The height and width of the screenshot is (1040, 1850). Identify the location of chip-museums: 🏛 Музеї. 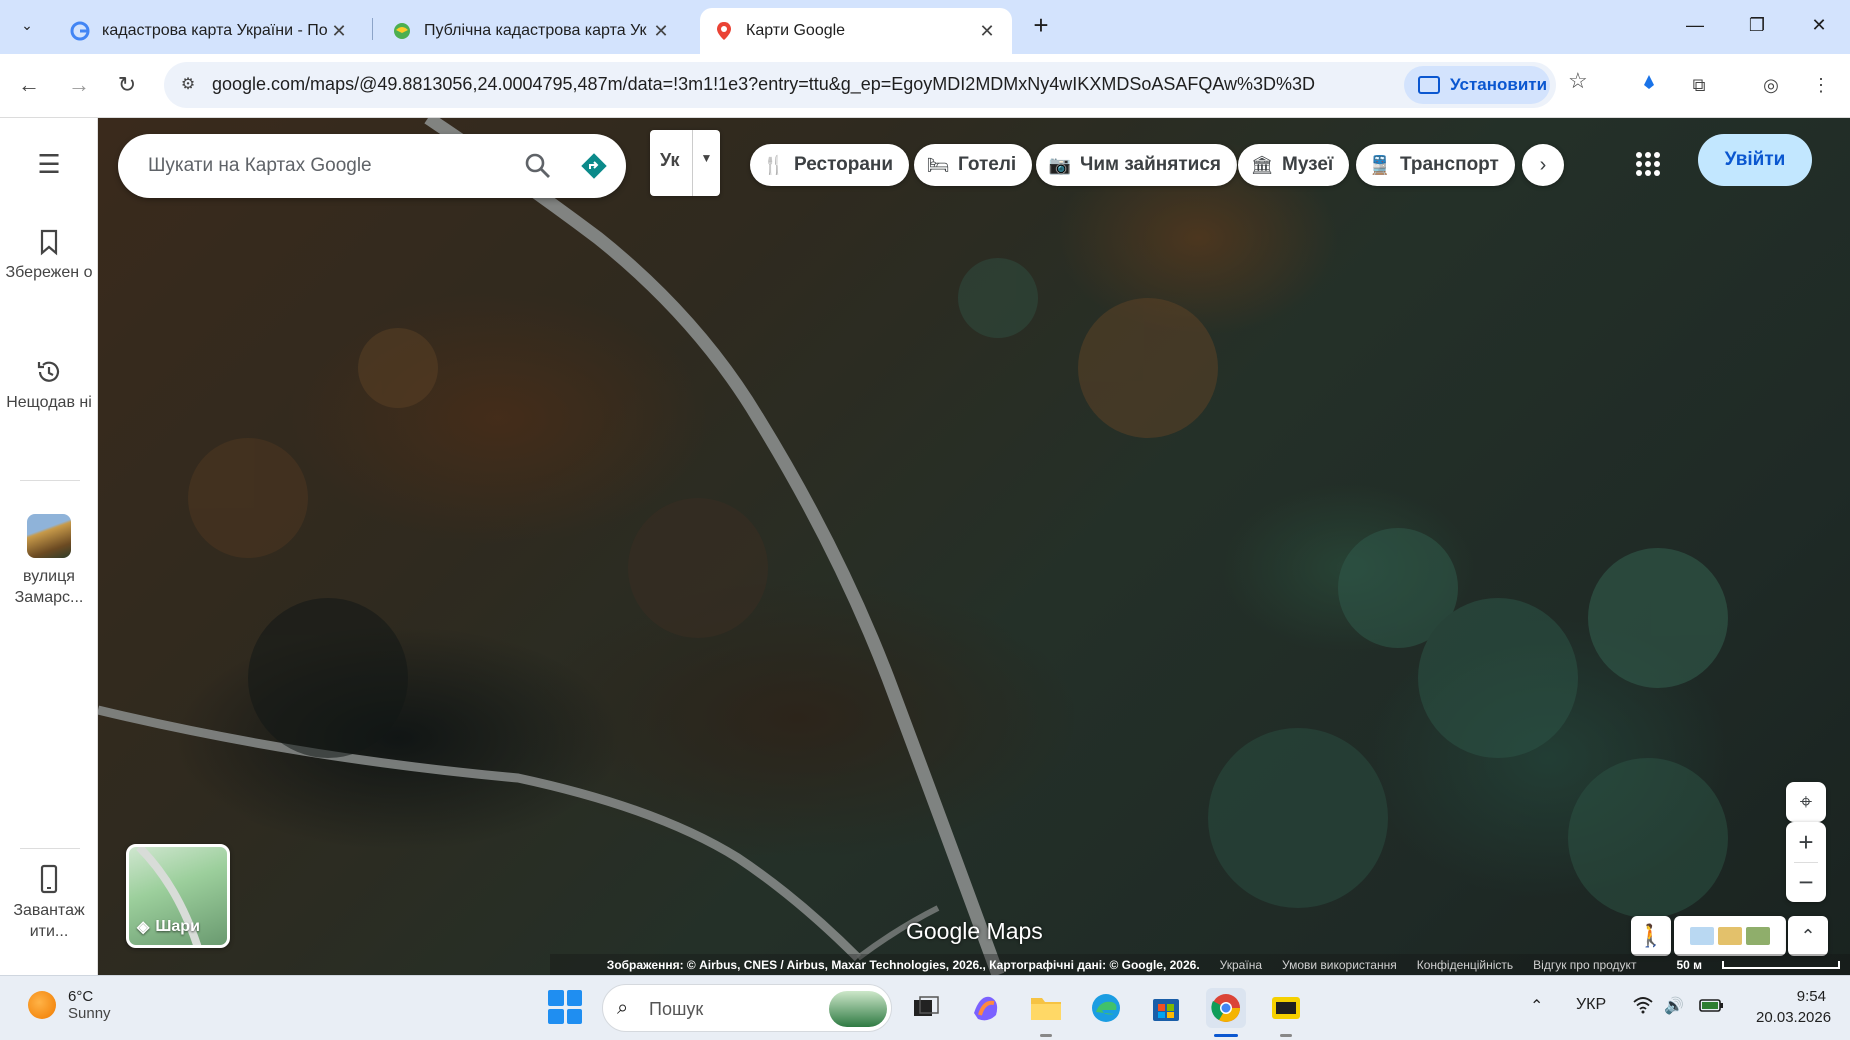
(1294, 165).